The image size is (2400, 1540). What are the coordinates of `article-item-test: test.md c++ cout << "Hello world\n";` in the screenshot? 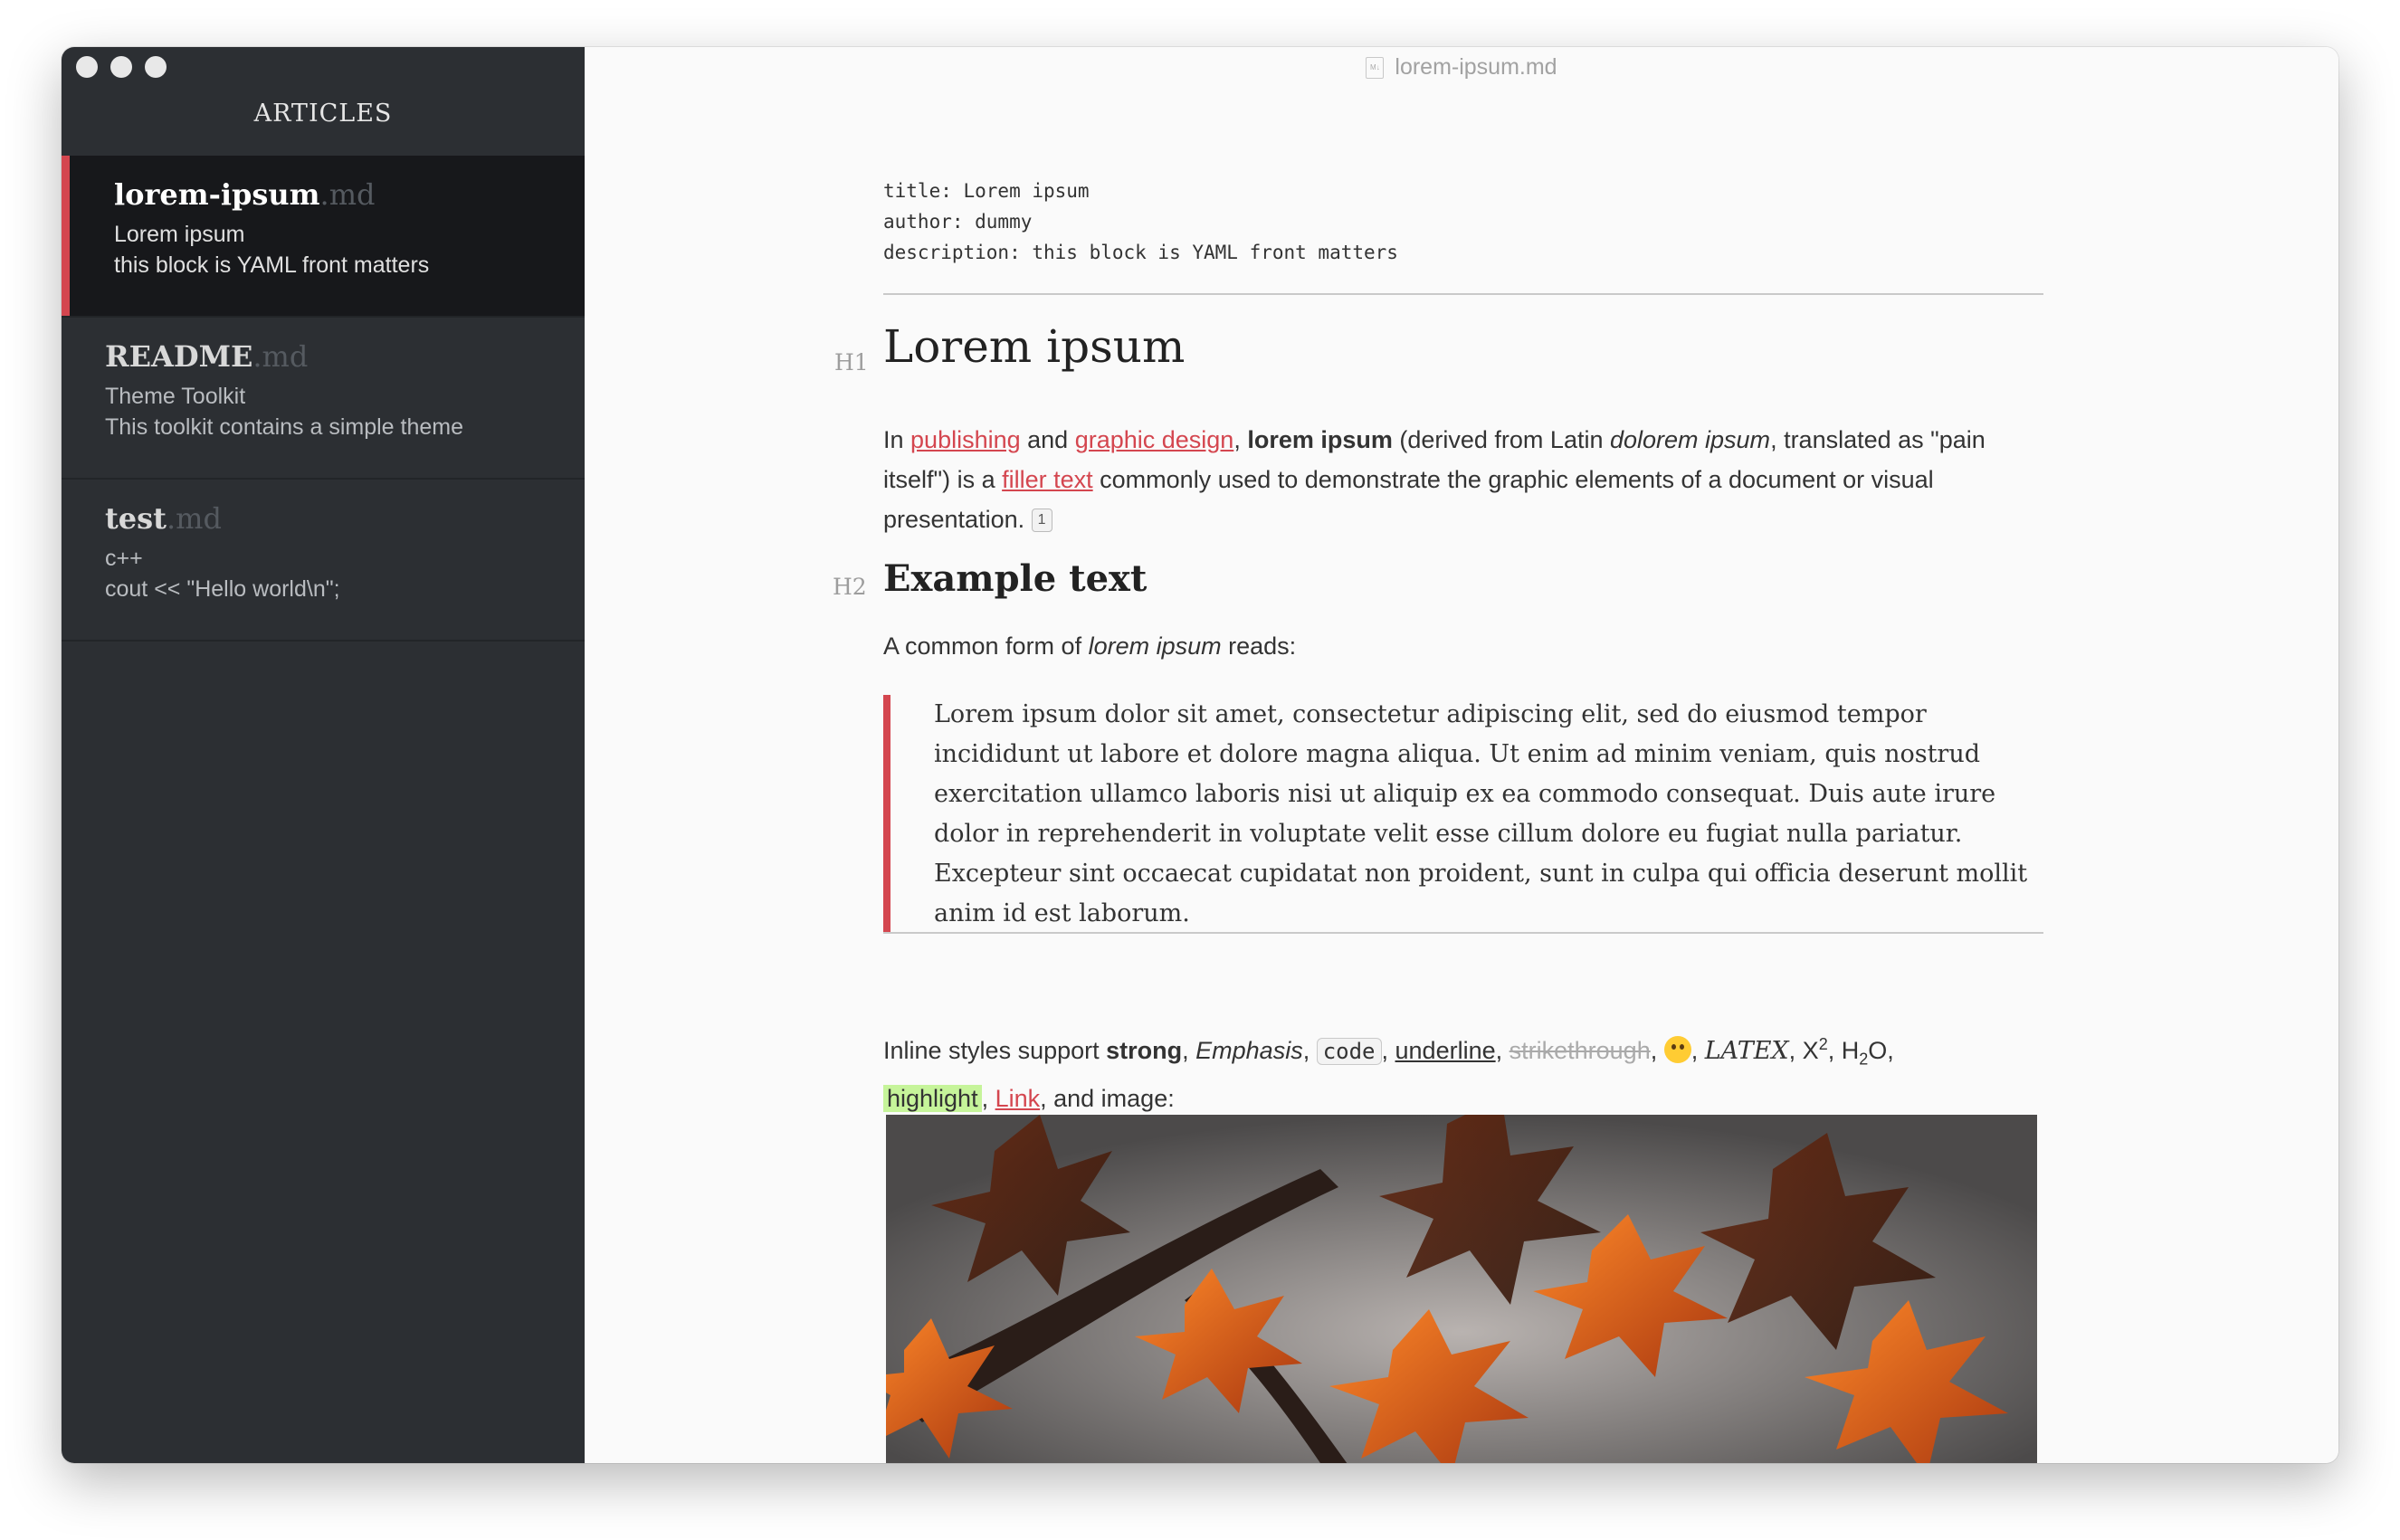 It's located at (323, 561).